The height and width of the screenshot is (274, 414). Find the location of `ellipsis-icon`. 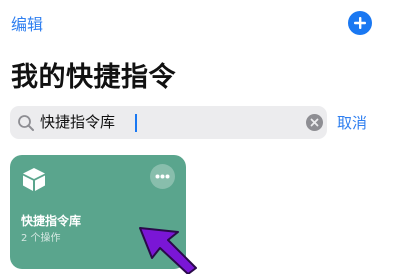

ellipsis-icon is located at coordinates (162, 176).